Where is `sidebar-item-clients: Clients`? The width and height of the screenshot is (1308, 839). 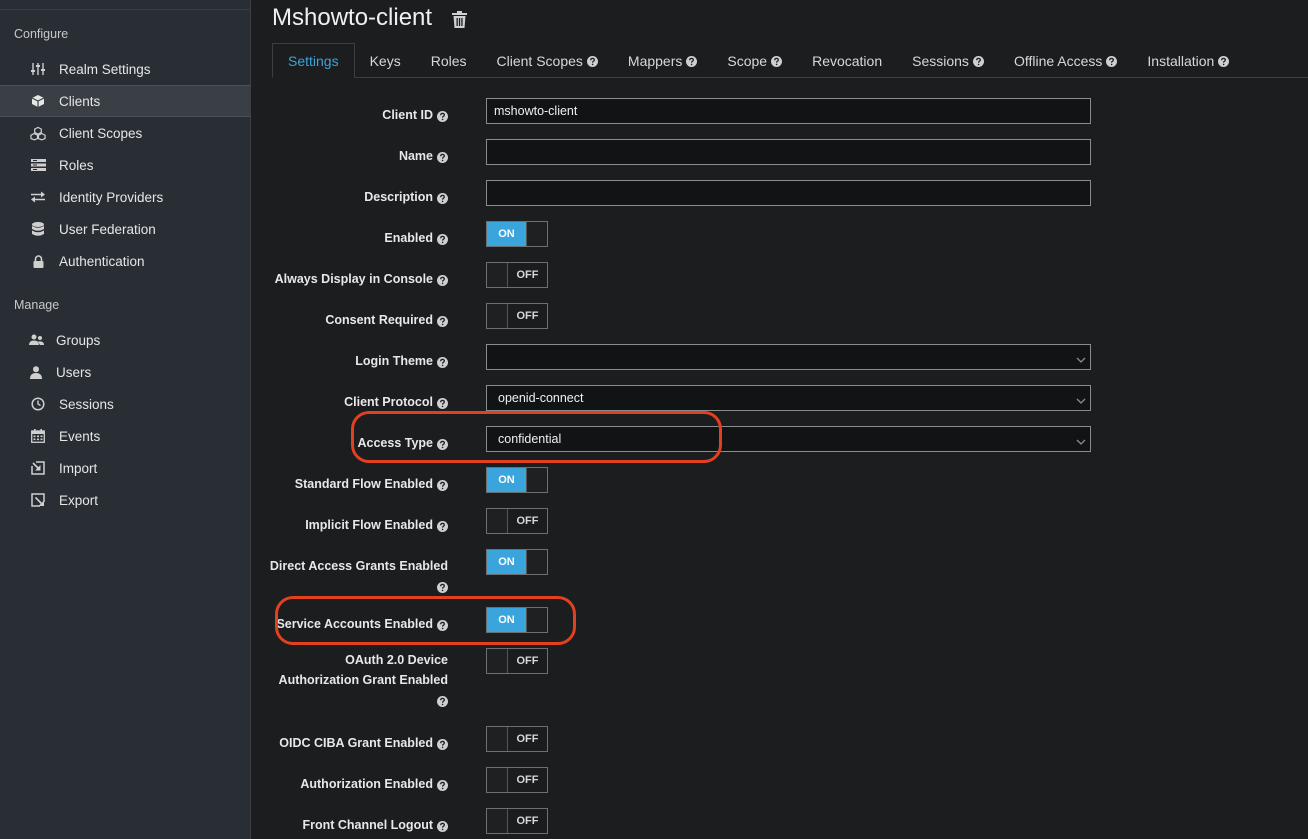
sidebar-item-clients: Clients is located at coordinates (125, 101).